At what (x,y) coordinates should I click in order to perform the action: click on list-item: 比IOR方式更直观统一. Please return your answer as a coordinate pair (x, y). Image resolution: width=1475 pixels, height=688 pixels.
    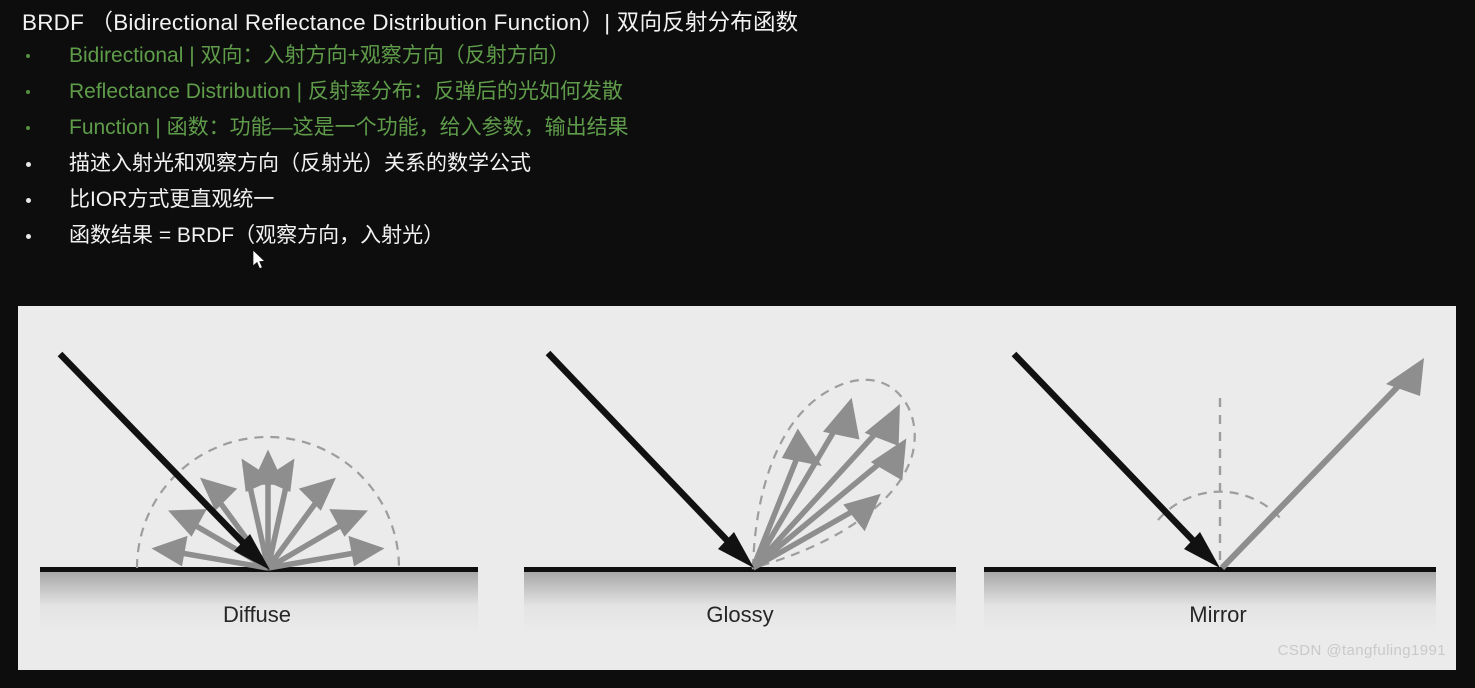
    Looking at the image, I should click on (737, 200).